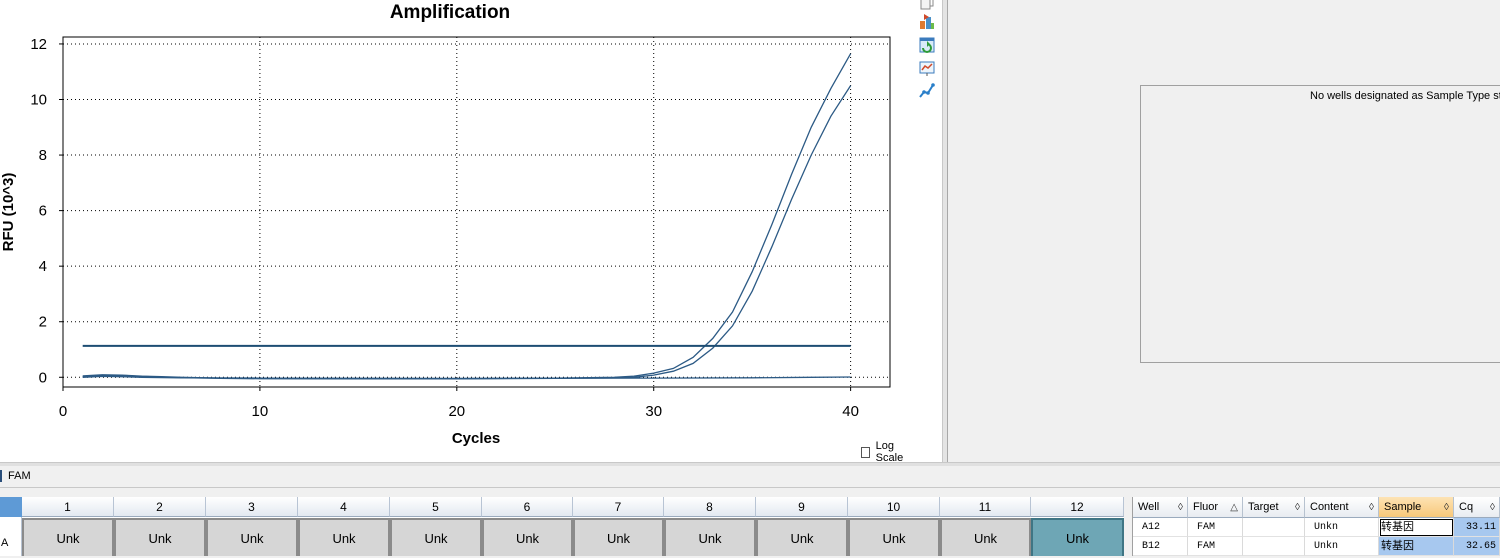 This screenshot has width=1500, height=558. I want to click on column-header-3: 3, so click(252, 507).